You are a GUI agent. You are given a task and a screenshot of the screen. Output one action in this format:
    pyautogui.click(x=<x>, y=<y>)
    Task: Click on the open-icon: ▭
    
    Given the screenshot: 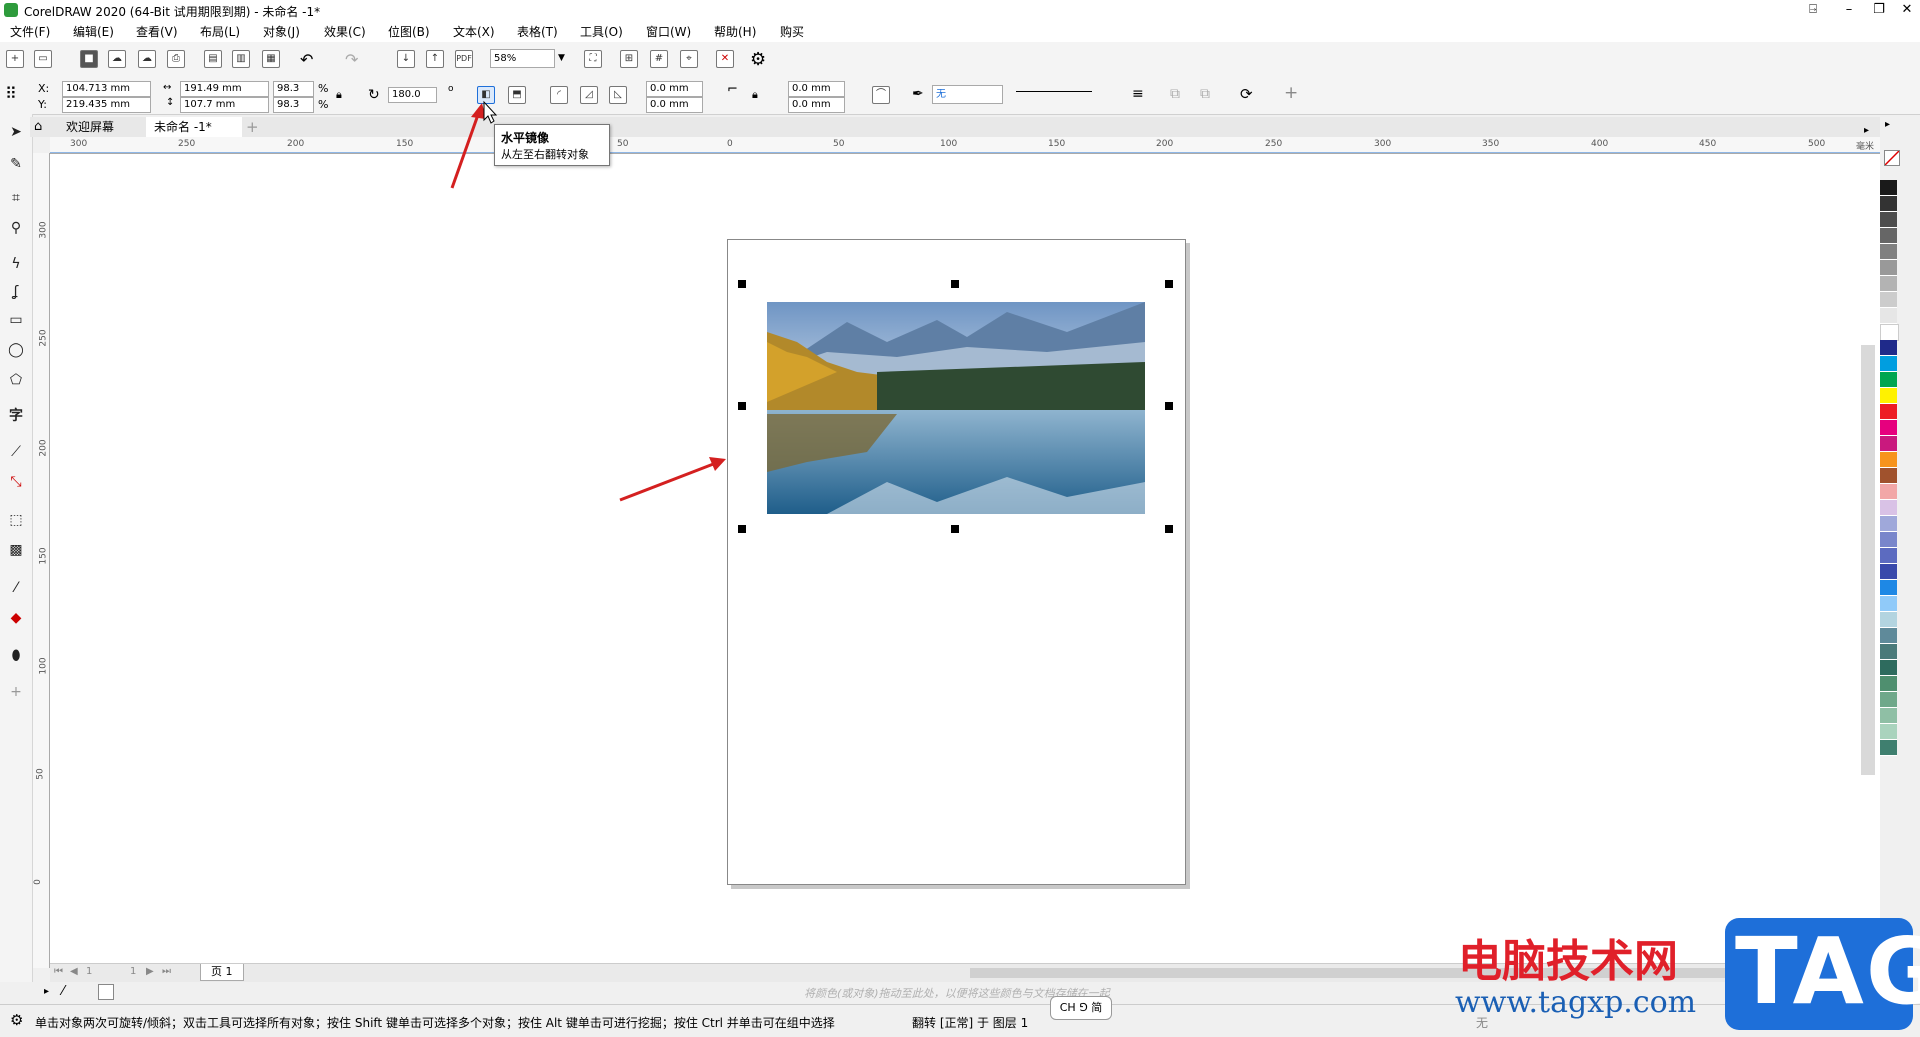 What is the action you would take?
    pyautogui.click(x=43, y=59)
    